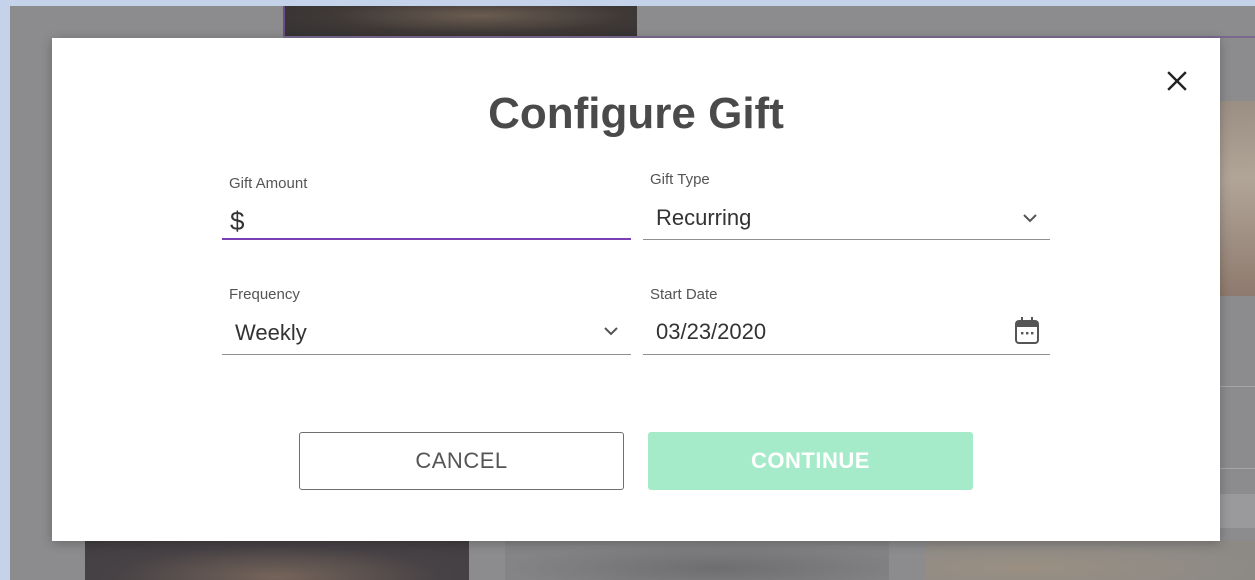  What do you see at coordinates (1237, 511) in the screenshot?
I see `background-bar` at bounding box center [1237, 511].